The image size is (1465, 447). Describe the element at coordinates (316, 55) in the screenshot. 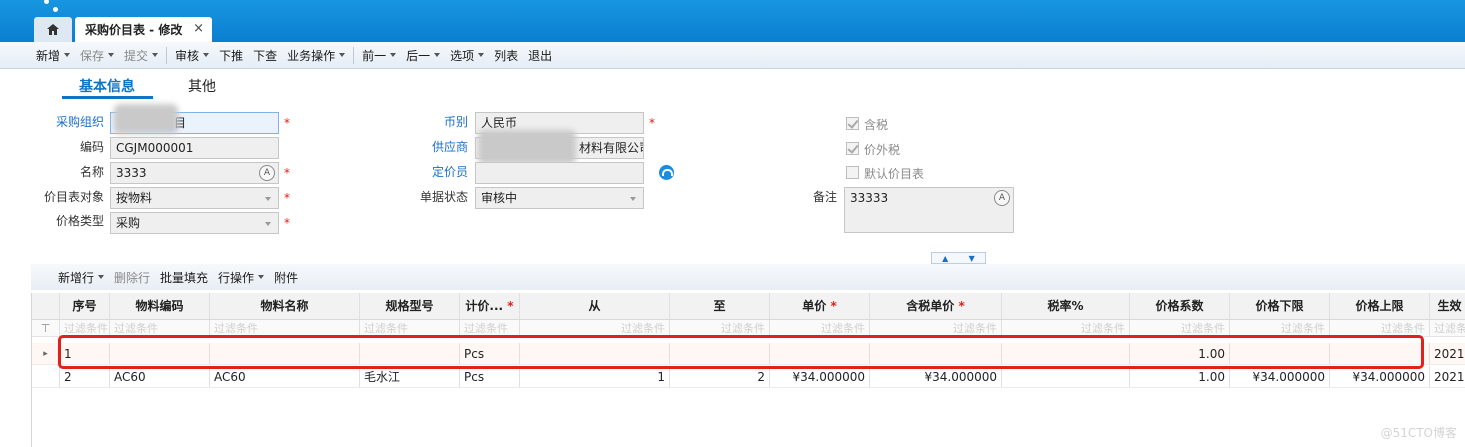

I see `business-ops-button: 业务操作` at that location.